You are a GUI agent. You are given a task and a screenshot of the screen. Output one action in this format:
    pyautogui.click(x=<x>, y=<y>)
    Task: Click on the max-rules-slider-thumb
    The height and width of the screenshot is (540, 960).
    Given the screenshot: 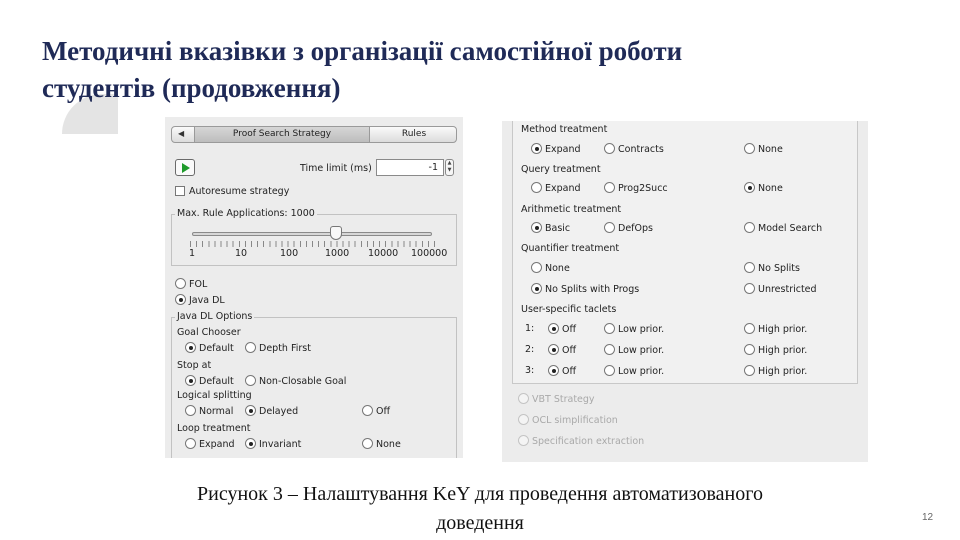 What is the action you would take?
    pyautogui.click(x=336, y=233)
    